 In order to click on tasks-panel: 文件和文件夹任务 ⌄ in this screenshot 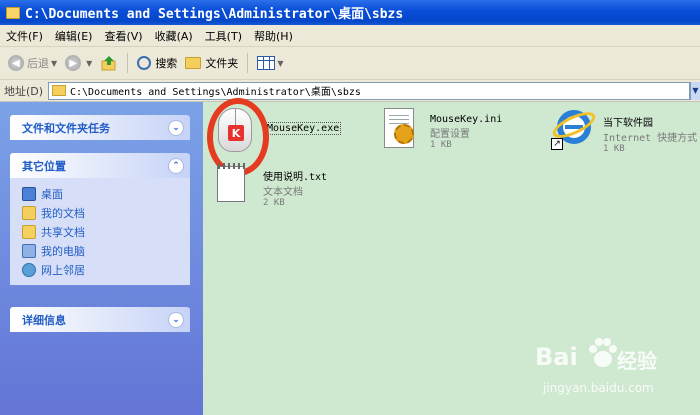, I will do `click(100, 127)`.